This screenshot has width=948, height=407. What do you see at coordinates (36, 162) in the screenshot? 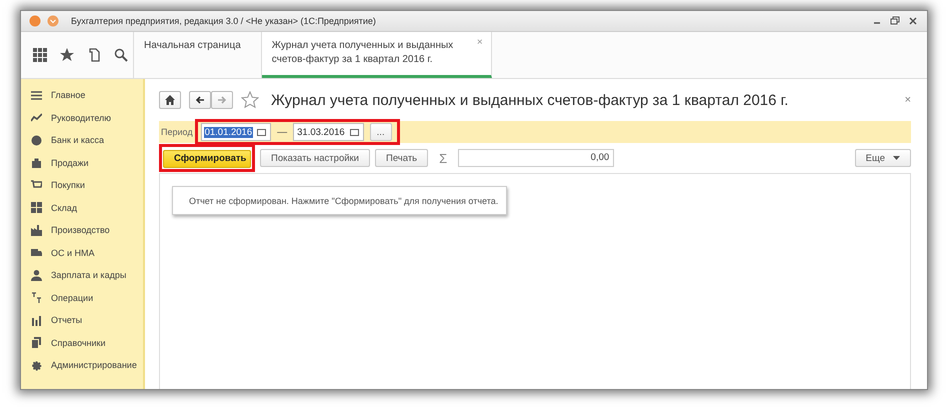
I see `bag-icon` at bounding box center [36, 162].